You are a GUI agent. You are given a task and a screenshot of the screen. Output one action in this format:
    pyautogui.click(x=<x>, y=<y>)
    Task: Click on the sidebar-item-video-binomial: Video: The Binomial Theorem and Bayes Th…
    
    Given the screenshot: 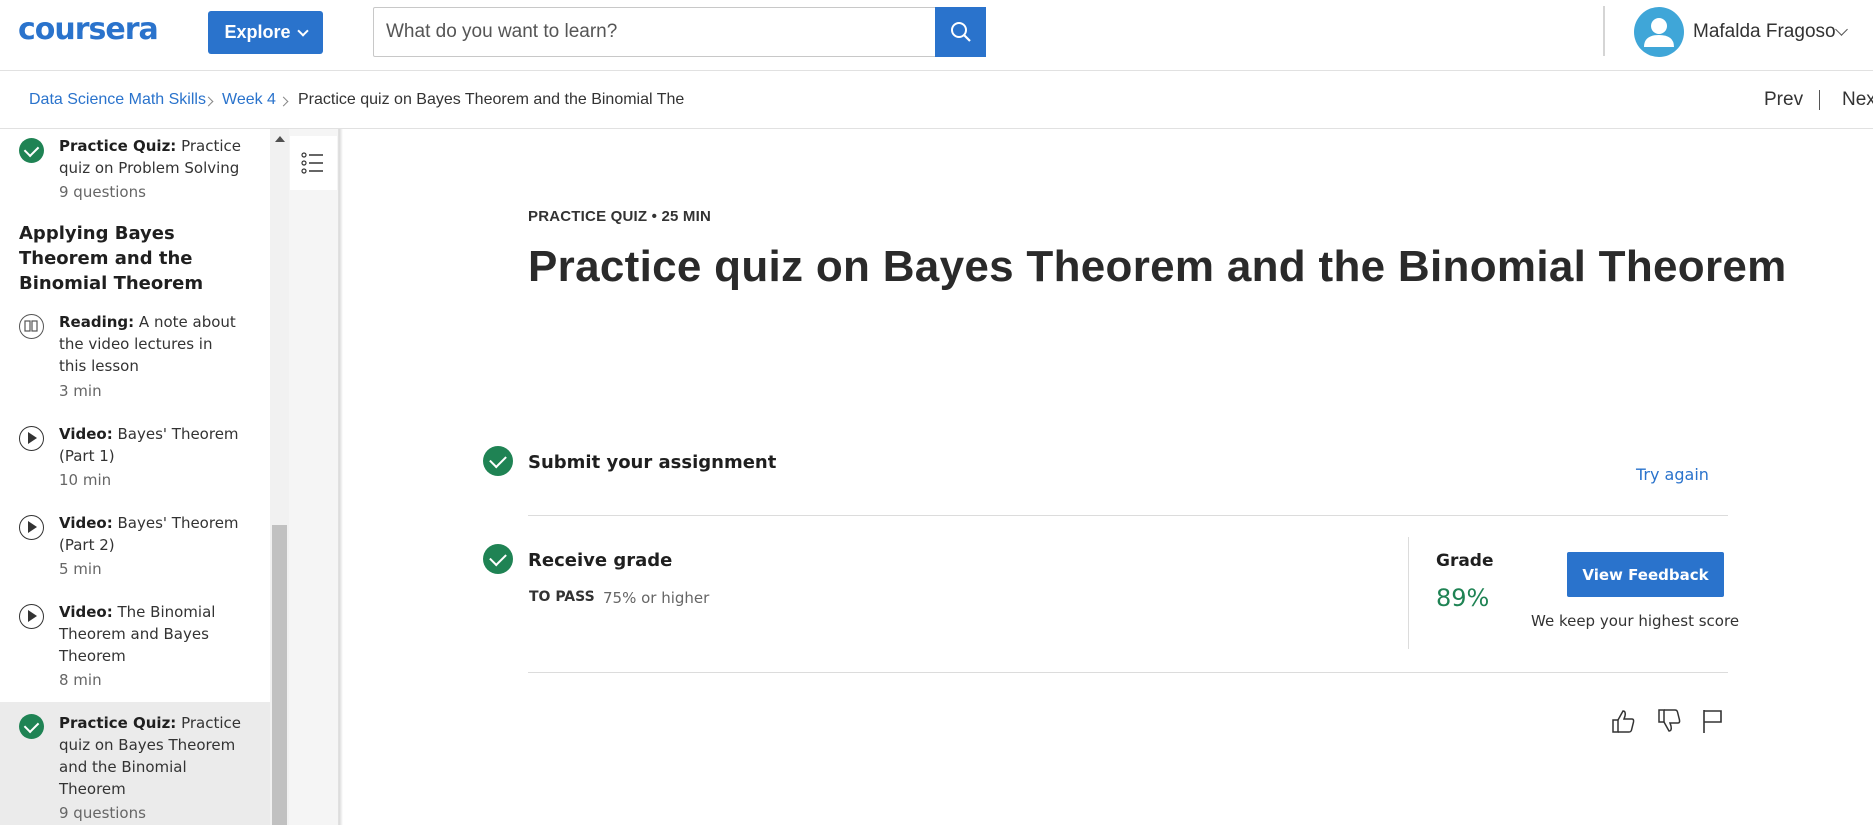 What is the action you would take?
    pyautogui.click(x=135, y=647)
    